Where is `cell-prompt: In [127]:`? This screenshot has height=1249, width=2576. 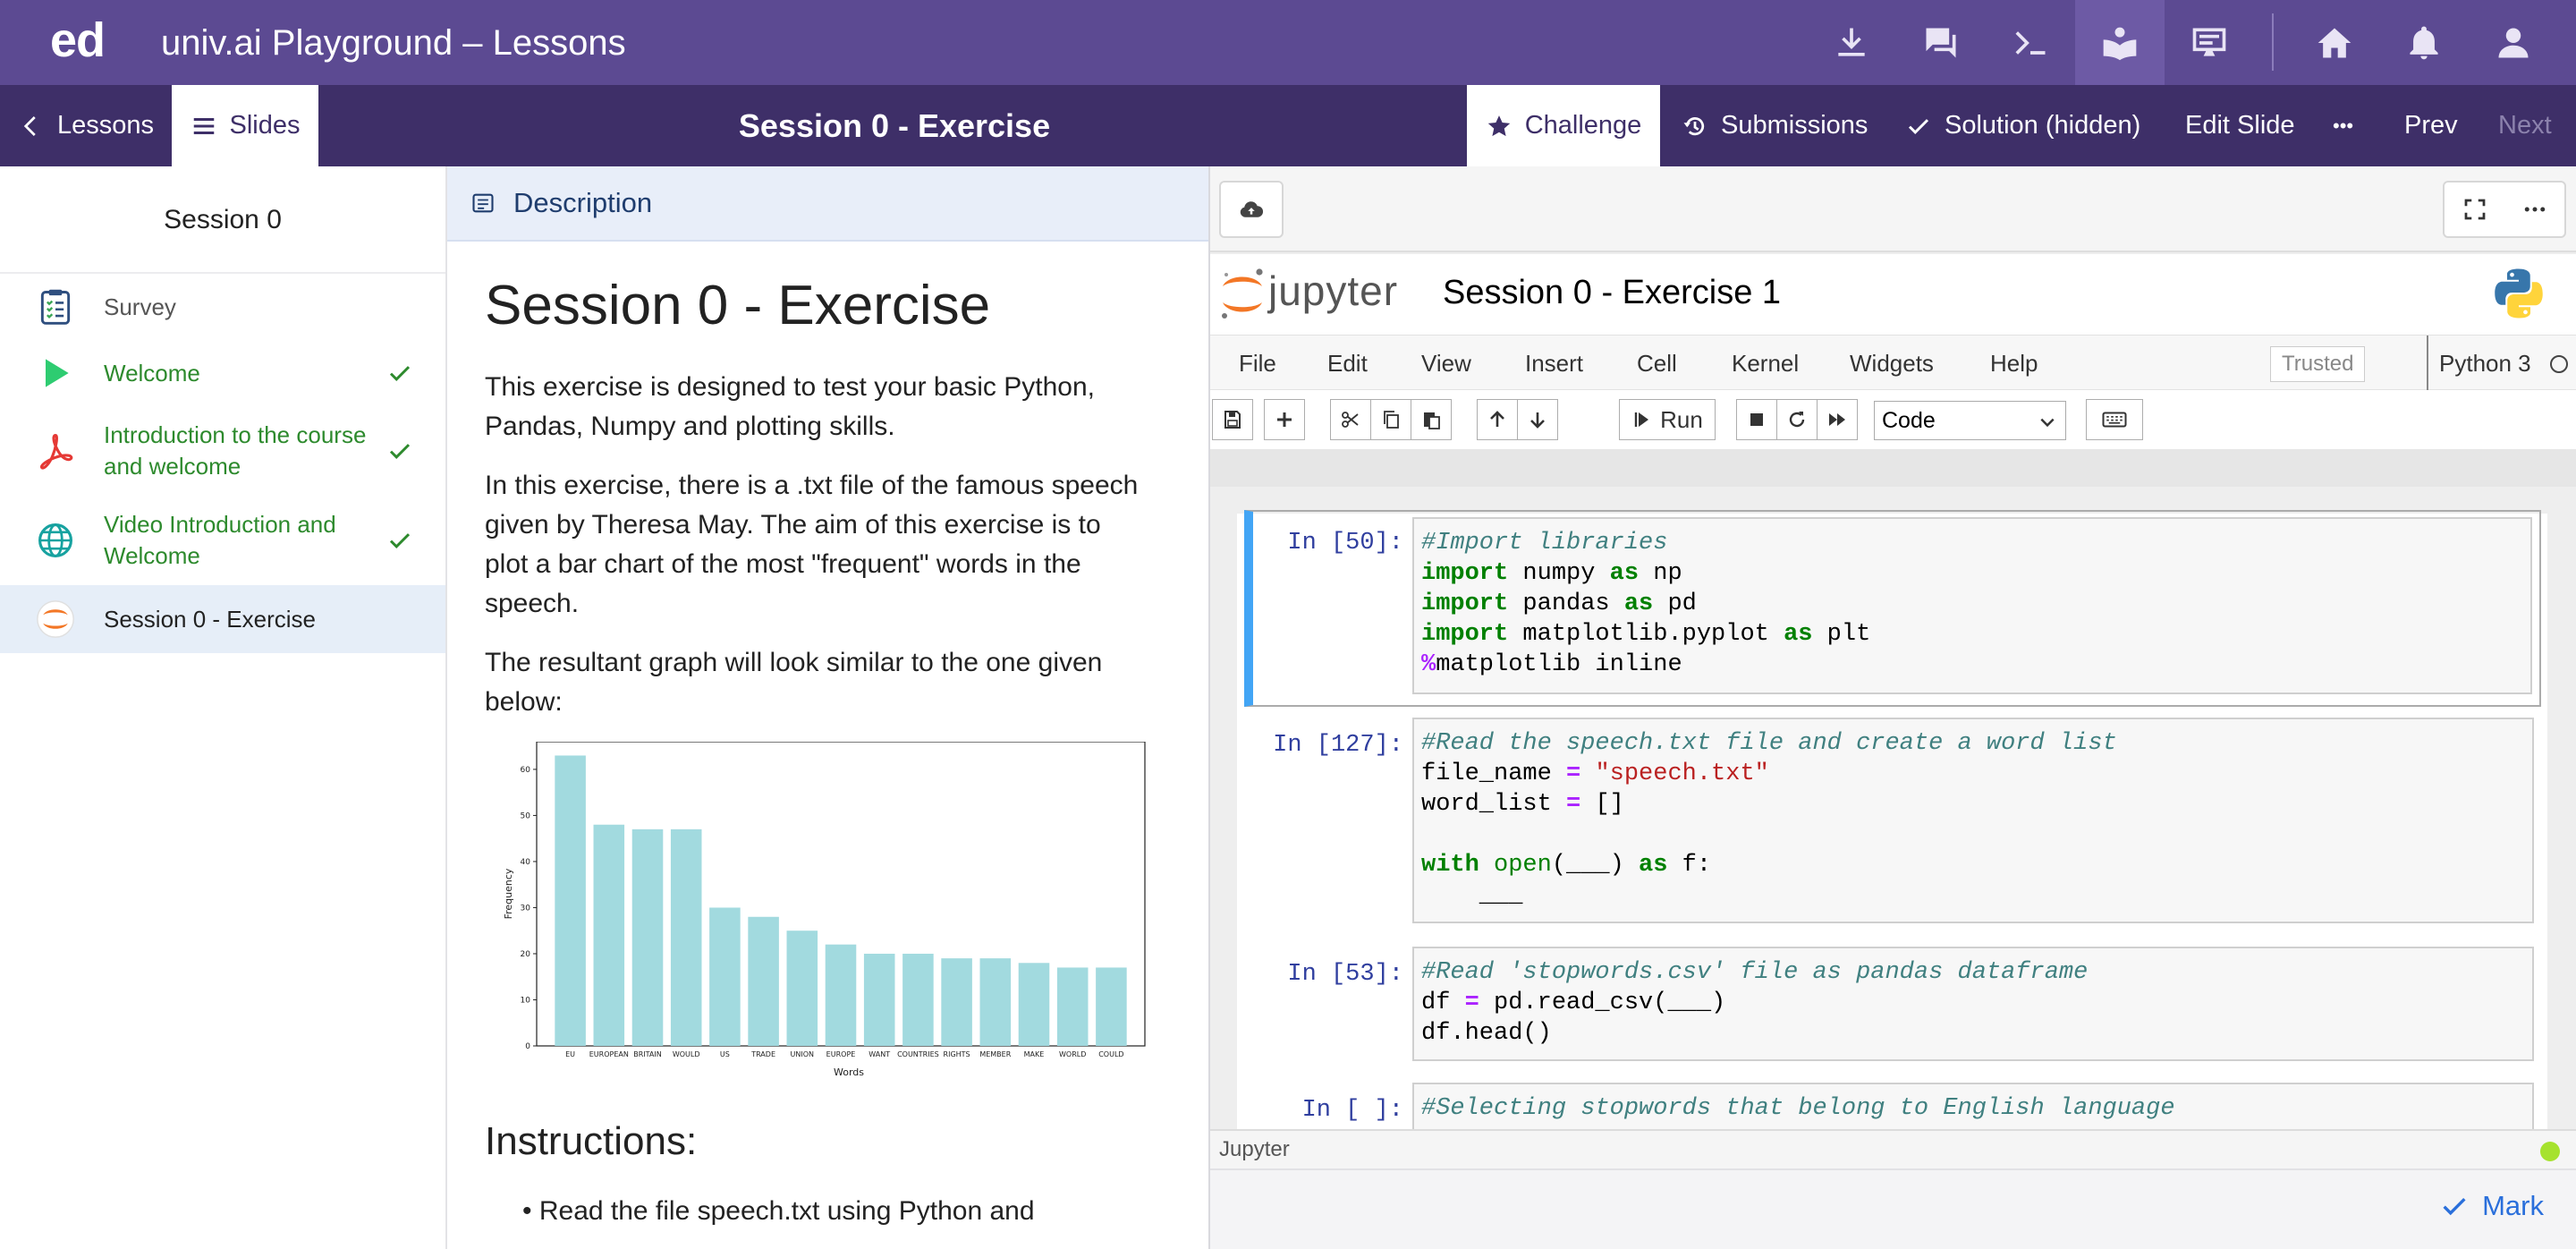
cell-prompt: In [127]: is located at coordinates (1338, 745).